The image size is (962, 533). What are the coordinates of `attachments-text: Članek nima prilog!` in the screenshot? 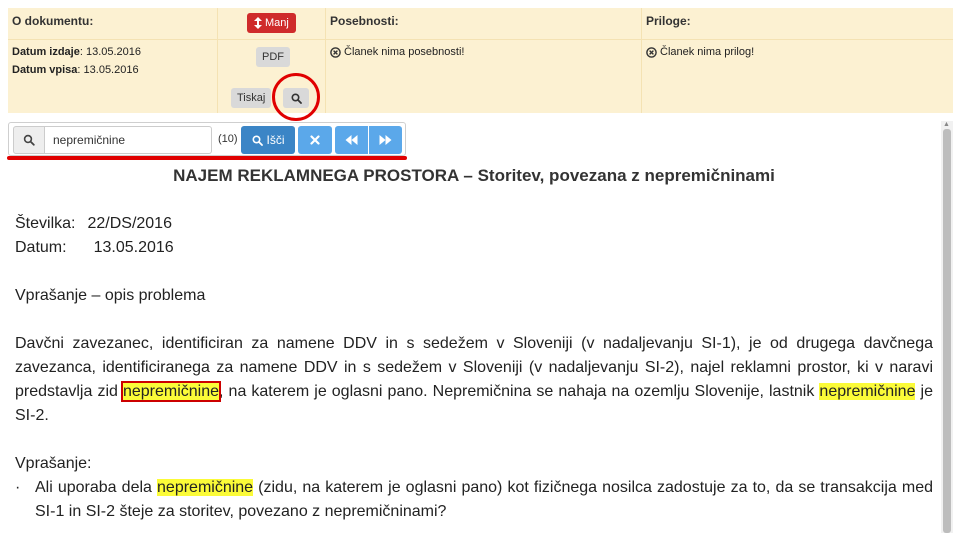 It's located at (700, 52).